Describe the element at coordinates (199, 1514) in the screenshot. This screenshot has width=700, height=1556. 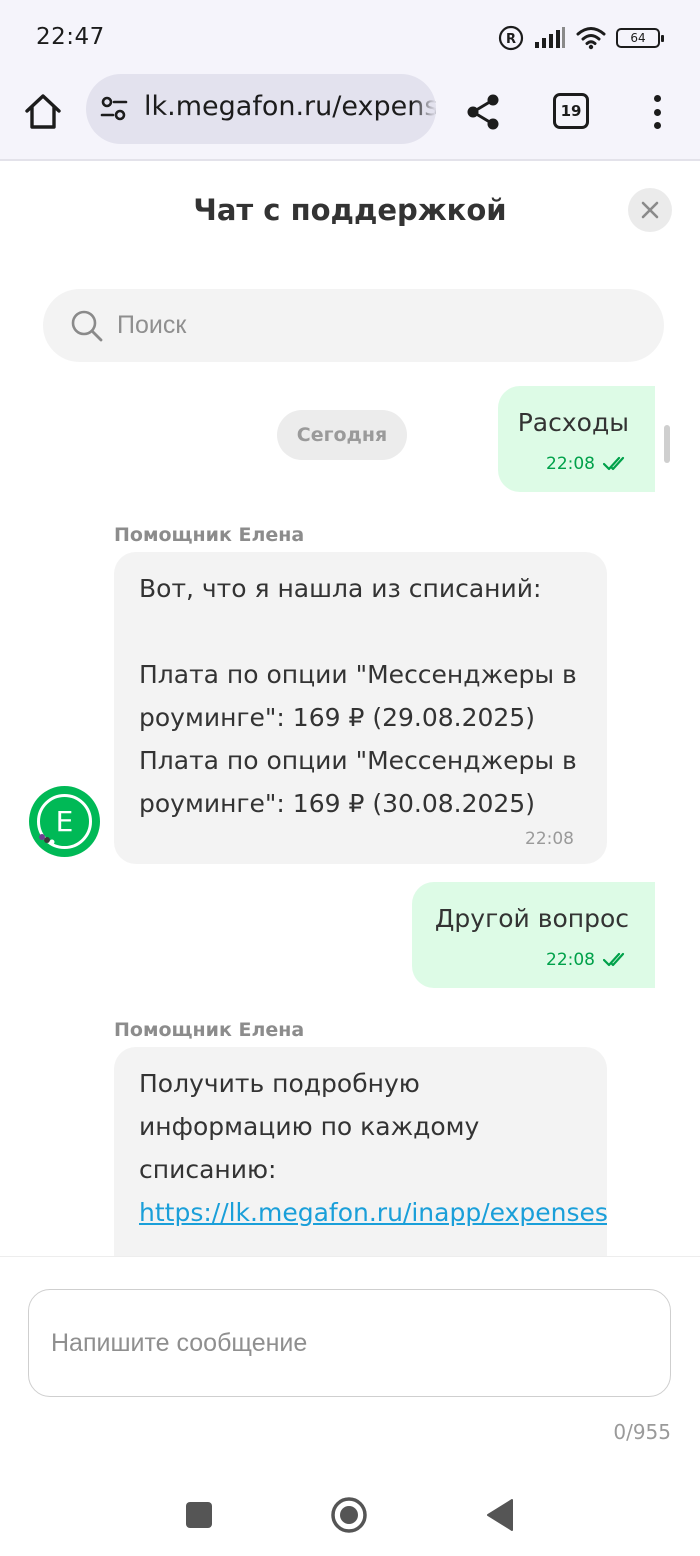
I see `square-icon` at that location.